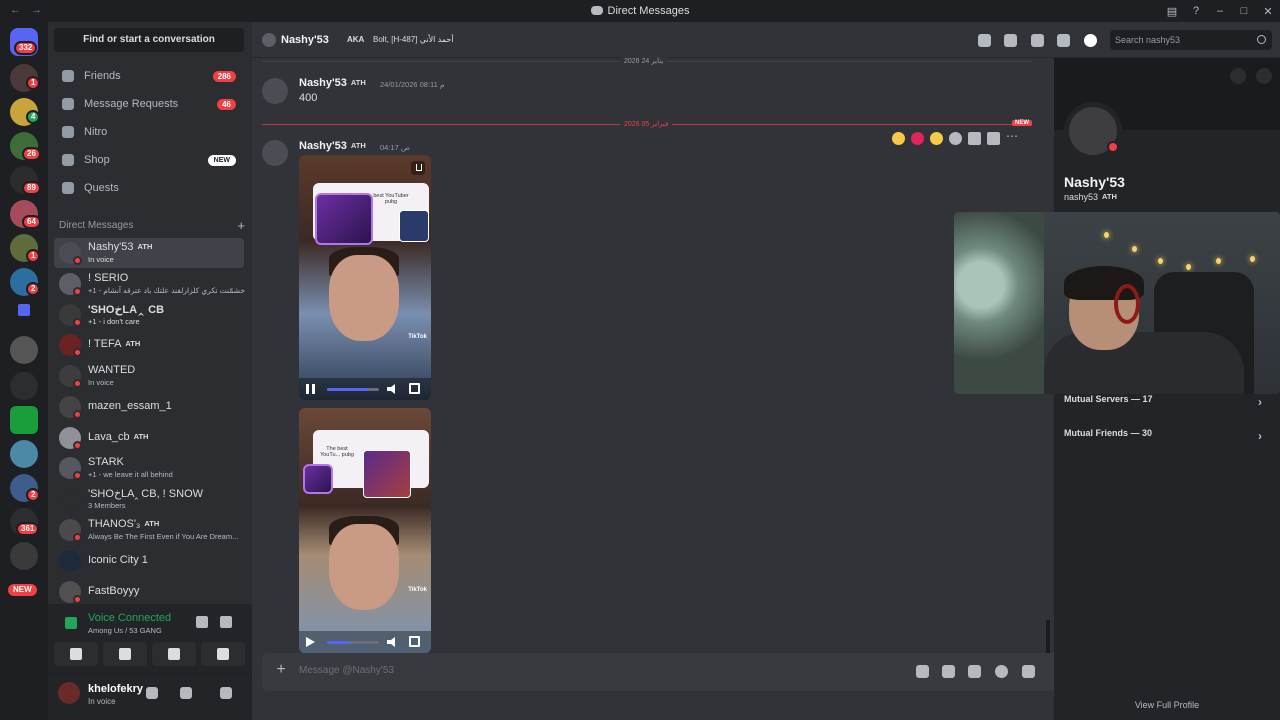  I want to click on smile-emoji-icon, so click(936, 138).